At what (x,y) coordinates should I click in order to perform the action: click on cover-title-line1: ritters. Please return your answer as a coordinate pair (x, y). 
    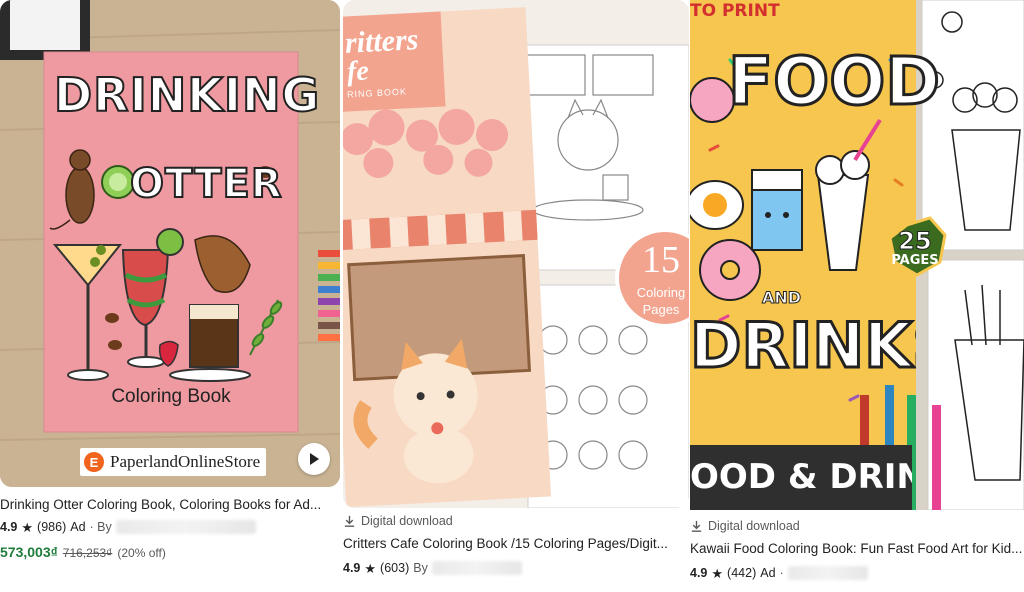
    Looking at the image, I should click on (382, 41).